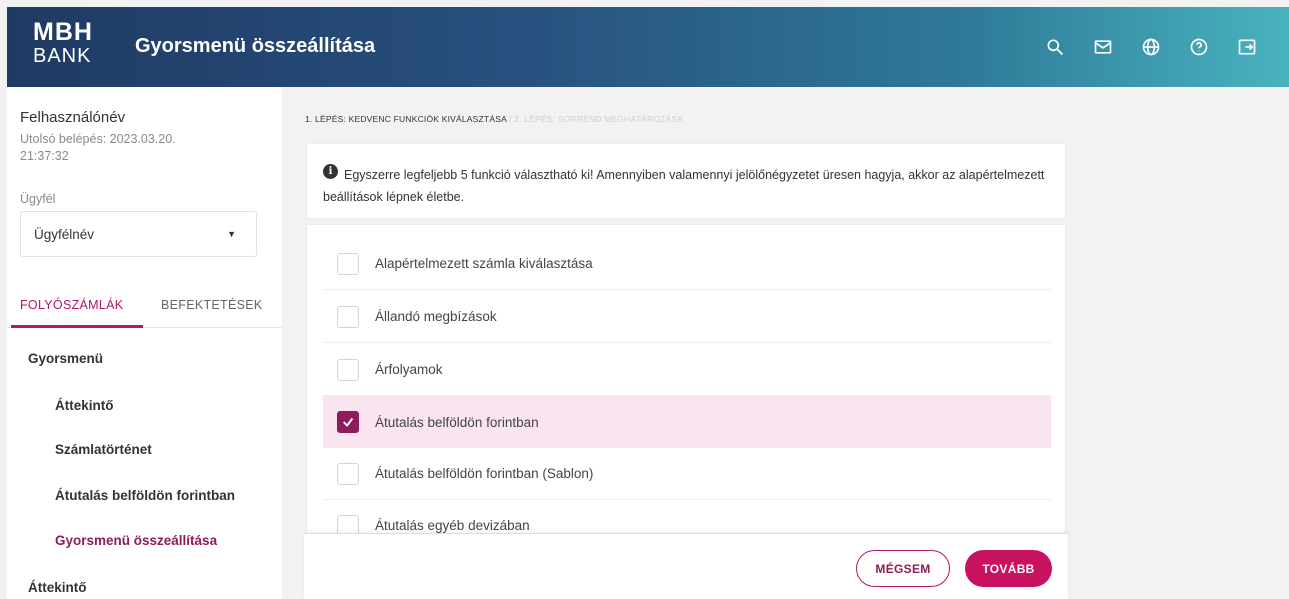 The height and width of the screenshot is (599, 1289). Describe the element at coordinates (98, 147) in the screenshot. I see `last-login: Utolsó belépés: 2023.03.20. 21:37:32` at that location.